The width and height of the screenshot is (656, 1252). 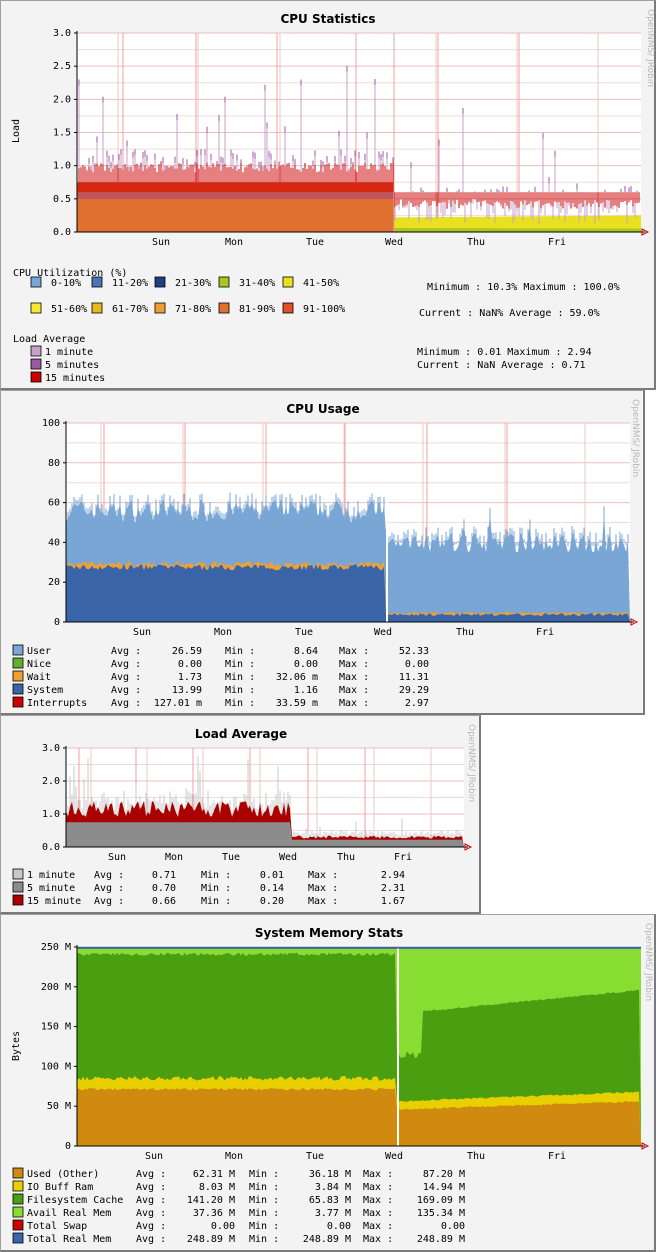 What do you see at coordinates (66, 283) in the screenshot?
I see `legend-label: 0-10%` at bounding box center [66, 283].